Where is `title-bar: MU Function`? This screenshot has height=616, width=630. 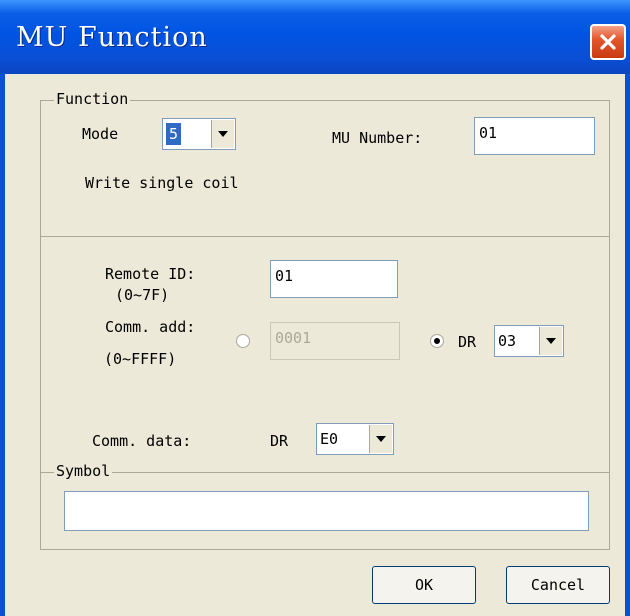 title-bar: MU Function is located at coordinates (315, 37).